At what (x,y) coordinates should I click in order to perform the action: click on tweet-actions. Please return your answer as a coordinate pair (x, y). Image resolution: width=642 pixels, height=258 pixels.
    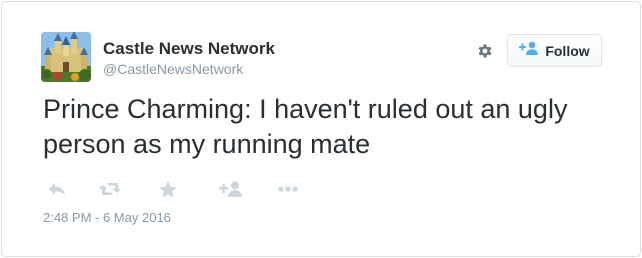
    Looking at the image, I should click on (172, 189).